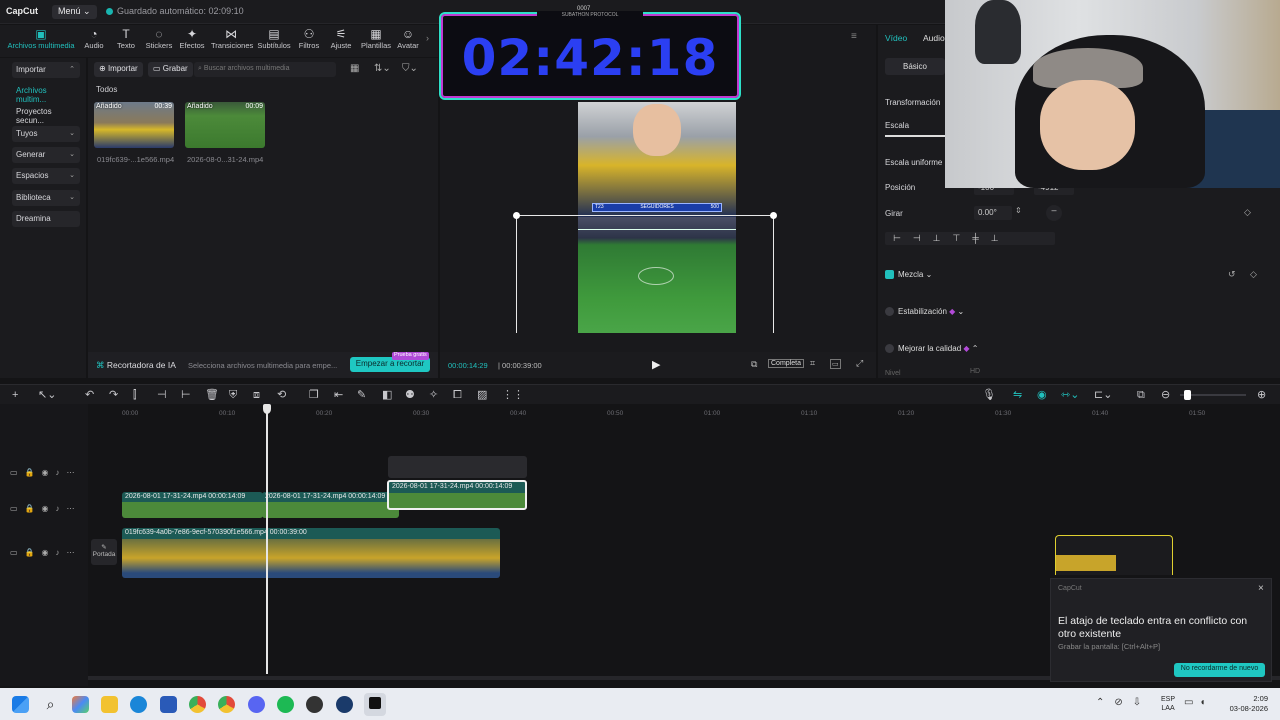 Image resolution: width=1280 pixels, height=720 pixels. Describe the element at coordinates (970, 238) in the screenshot. I see `align-toolbar: ⊢⊣⊥⊤╪⊥` at that location.